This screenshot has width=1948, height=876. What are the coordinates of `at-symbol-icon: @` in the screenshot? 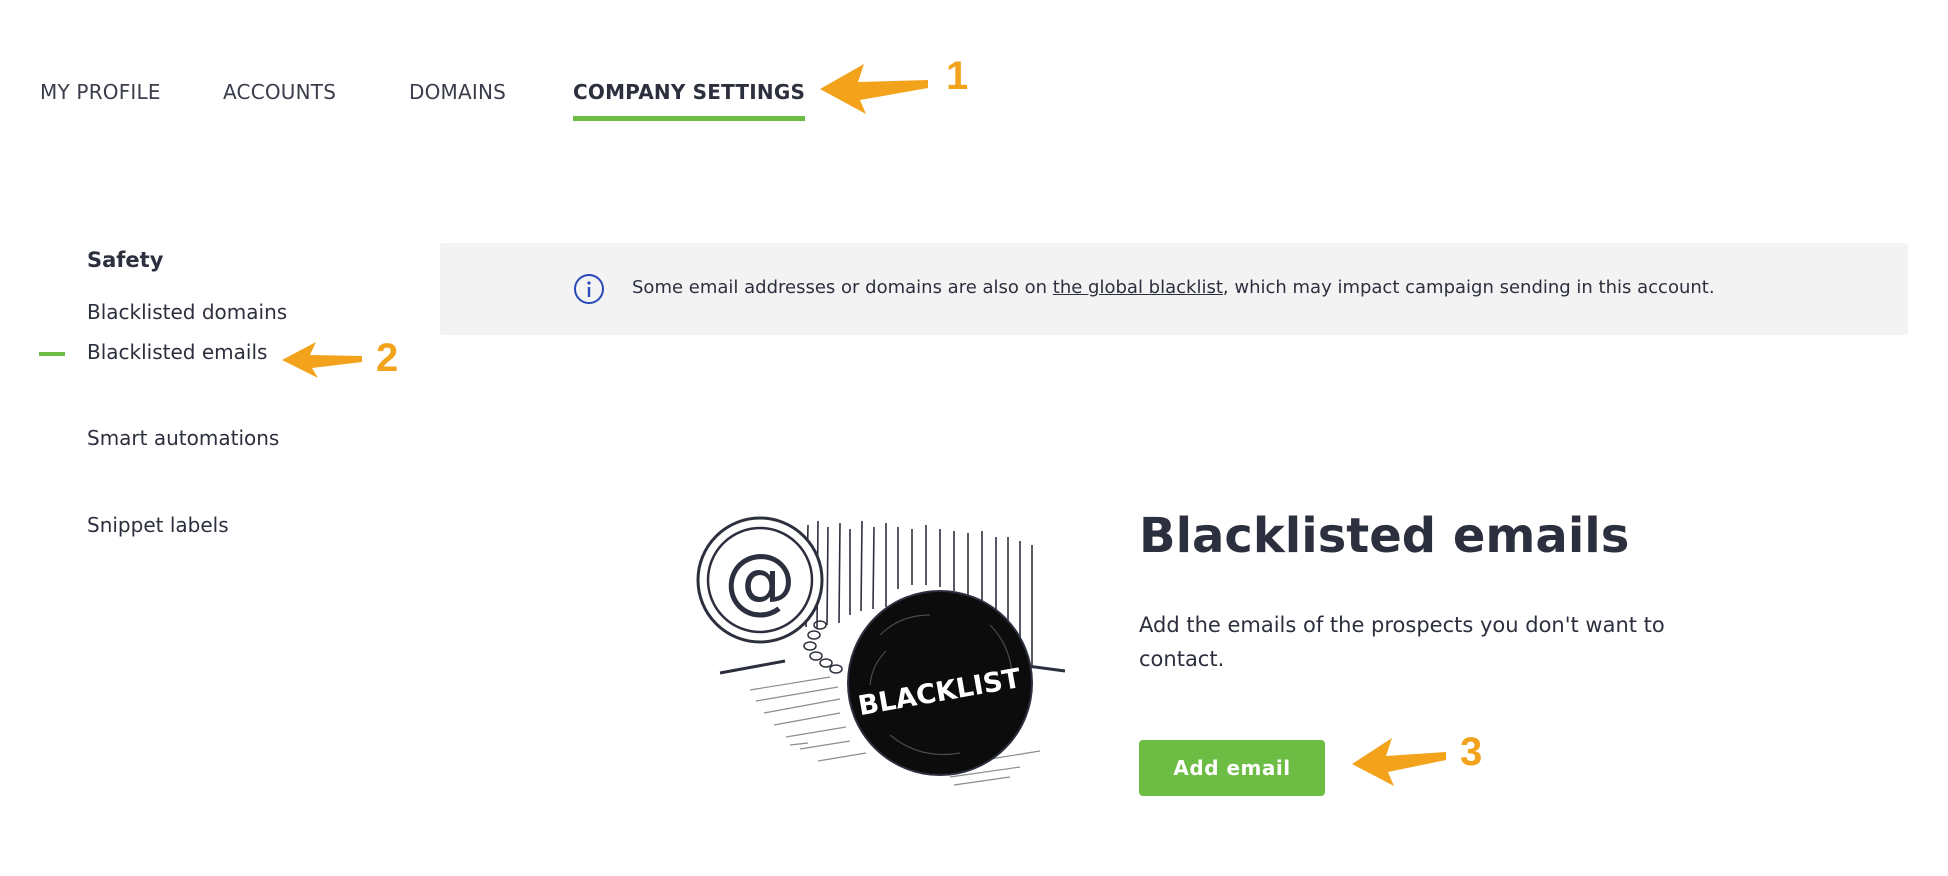 It's located at (760, 580).